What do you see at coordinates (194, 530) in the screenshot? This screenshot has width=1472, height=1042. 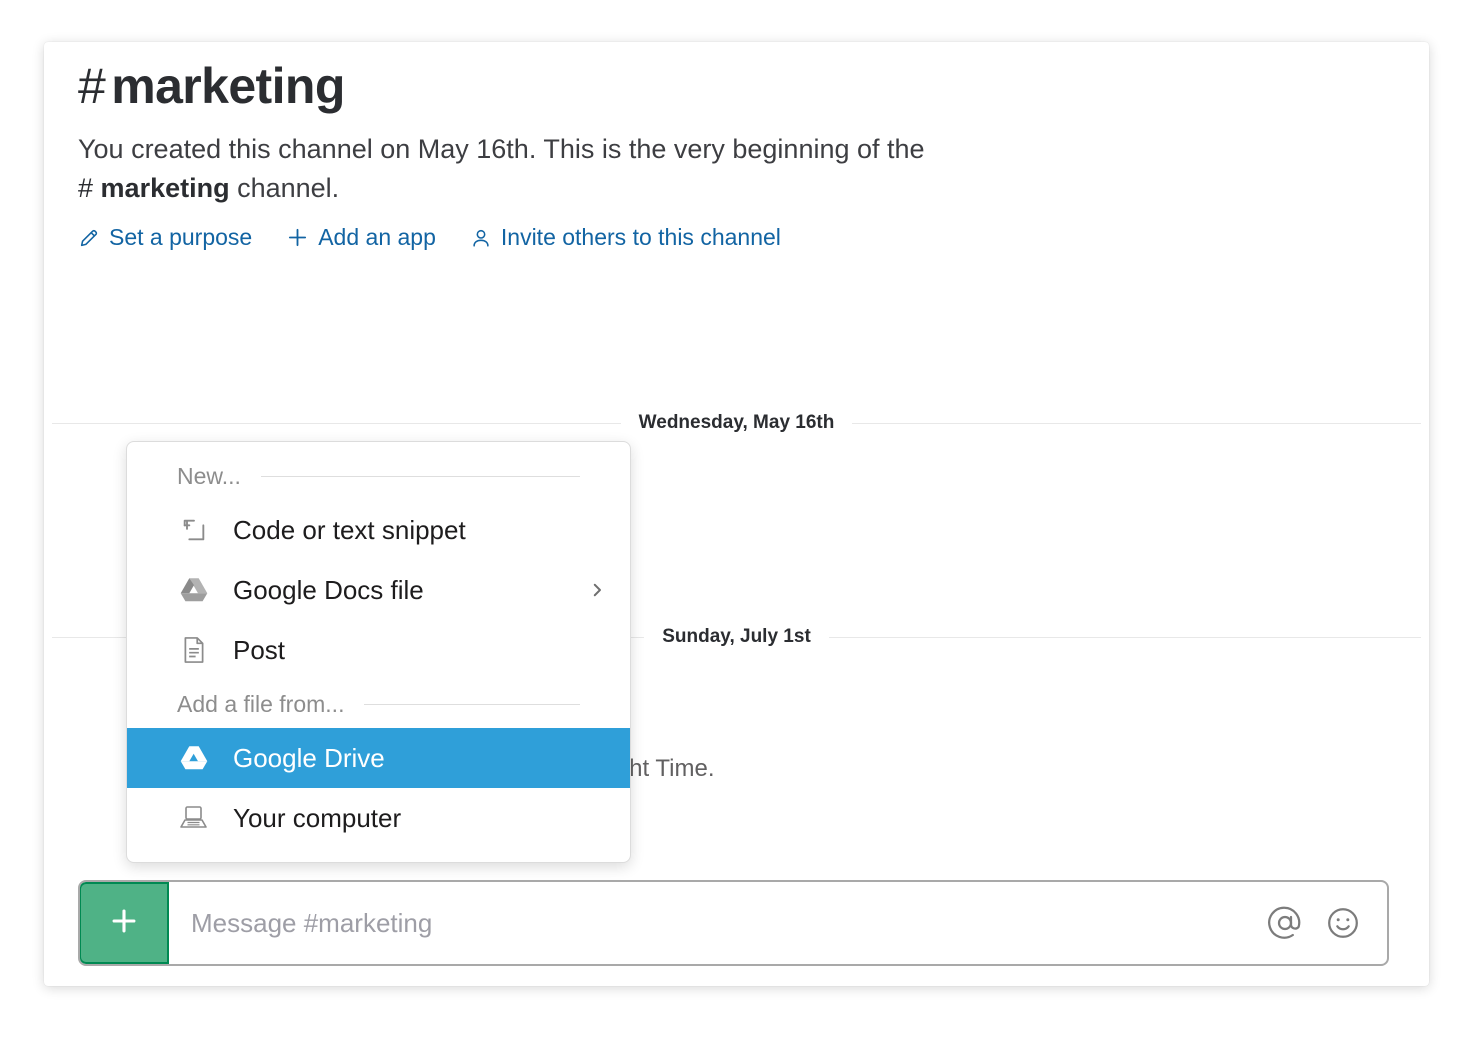 I see `snippet-icon` at bounding box center [194, 530].